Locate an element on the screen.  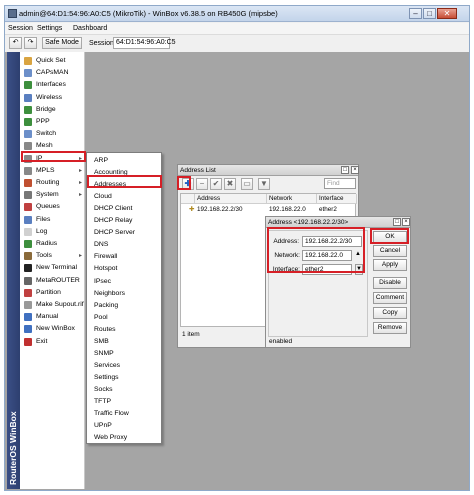
queues-icon is located at coordinates (28, 207).